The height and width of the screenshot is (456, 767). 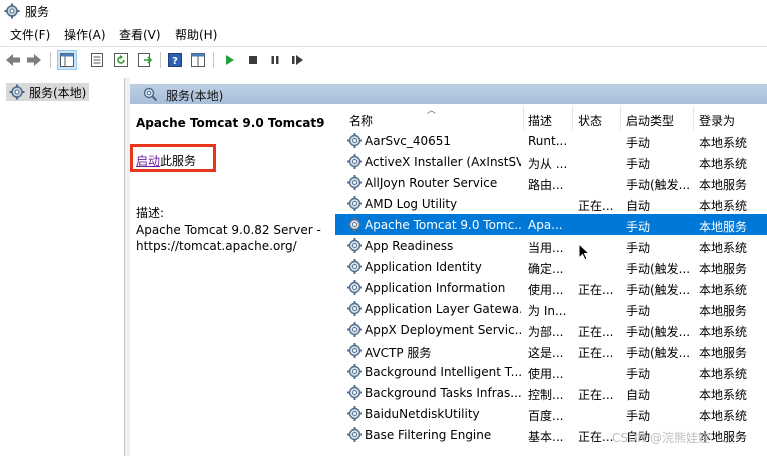 What do you see at coordinates (230, 123) in the screenshot?
I see `selected-service-name: Apache Tomcat 9.0 Tomcat9` at bounding box center [230, 123].